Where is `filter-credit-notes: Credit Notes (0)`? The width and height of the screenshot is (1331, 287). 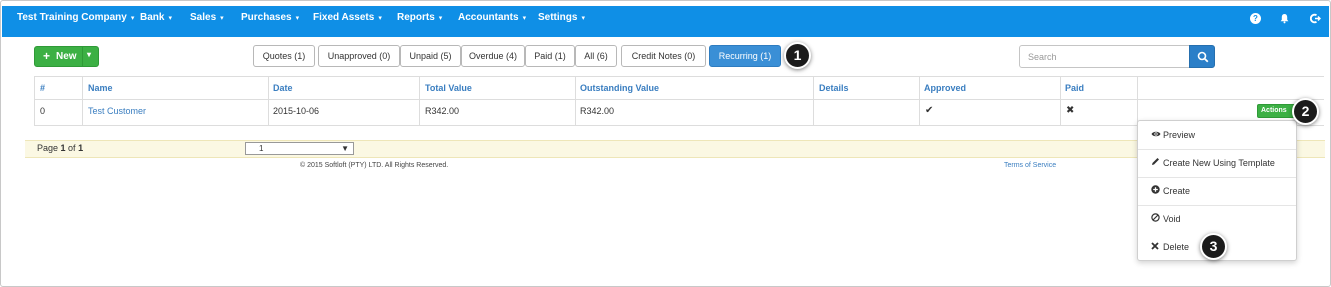
filter-credit-notes: Credit Notes (0) is located at coordinates (663, 56).